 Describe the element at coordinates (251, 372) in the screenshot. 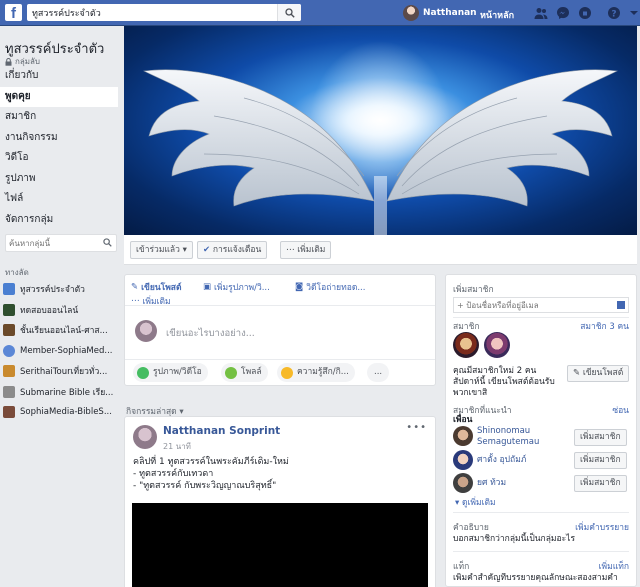

I see `pill-label: โพลล์` at that location.